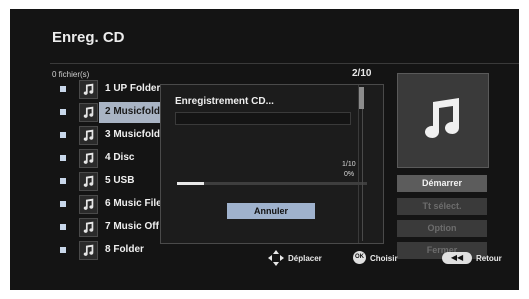  Describe the element at coordinates (271, 211) in the screenshot. I see `cancel-button: Annuler` at that location.